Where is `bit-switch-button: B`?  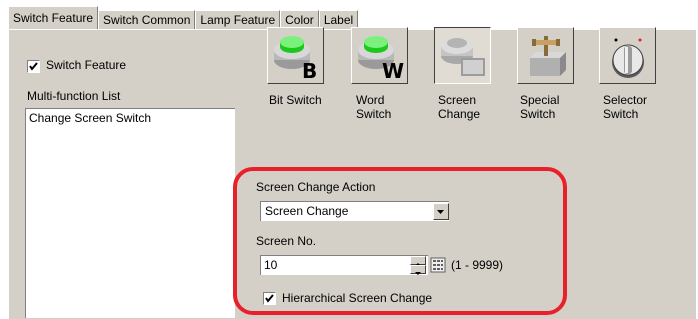 bit-switch-button: B is located at coordinates (295, 55).